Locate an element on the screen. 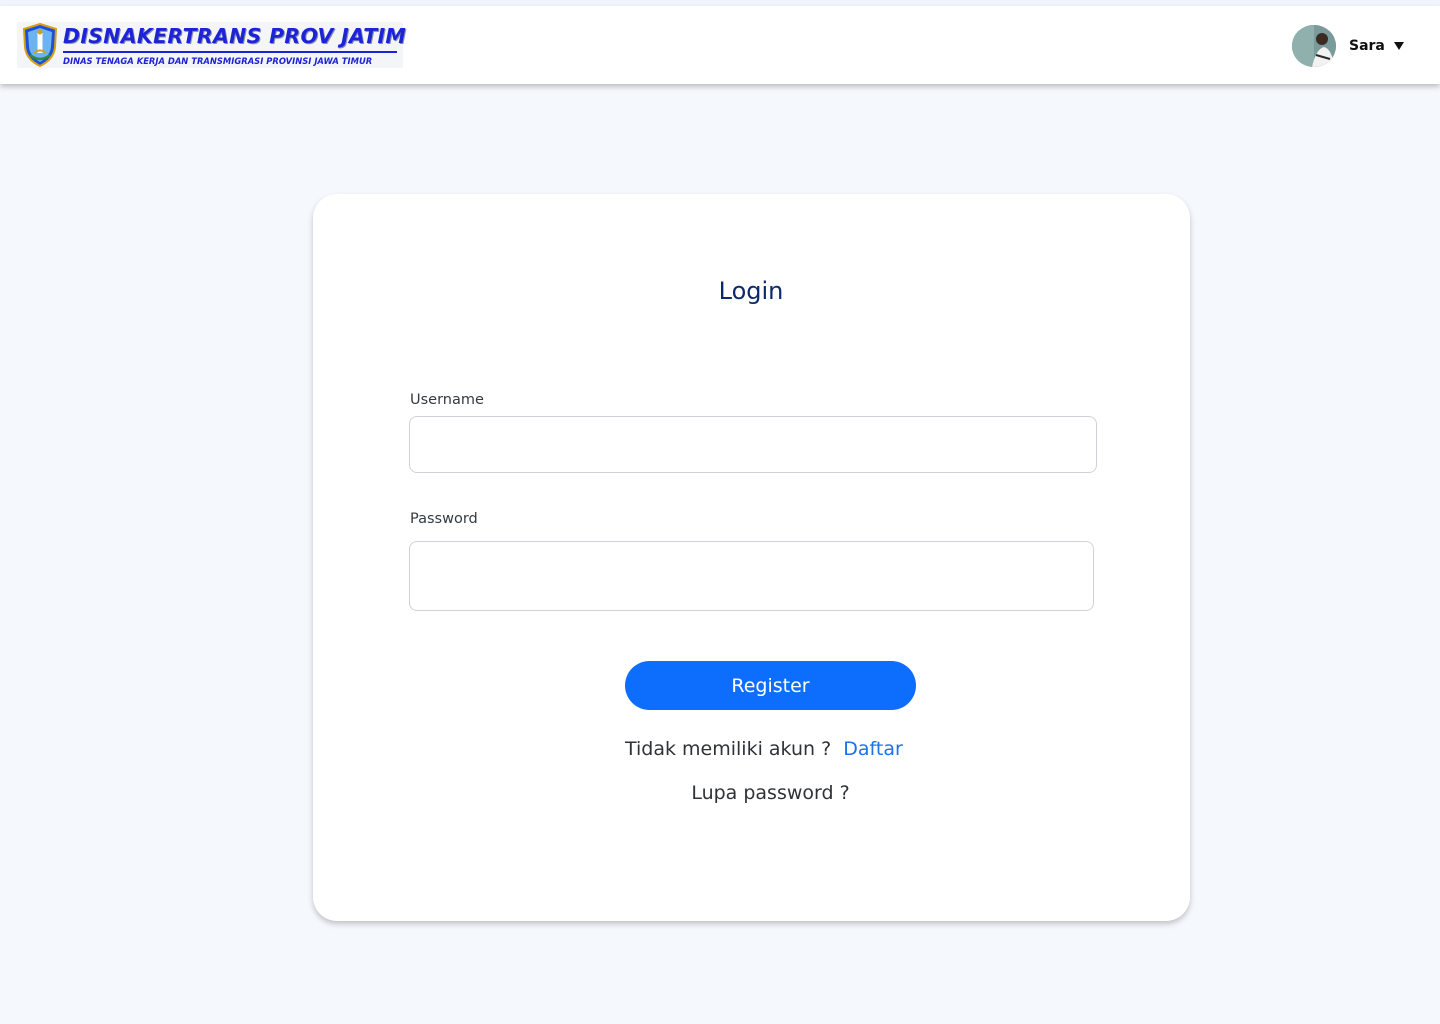 This screenshot has height=1024, width=1440. user-name: Sara is located at coordinates (1367, 46).